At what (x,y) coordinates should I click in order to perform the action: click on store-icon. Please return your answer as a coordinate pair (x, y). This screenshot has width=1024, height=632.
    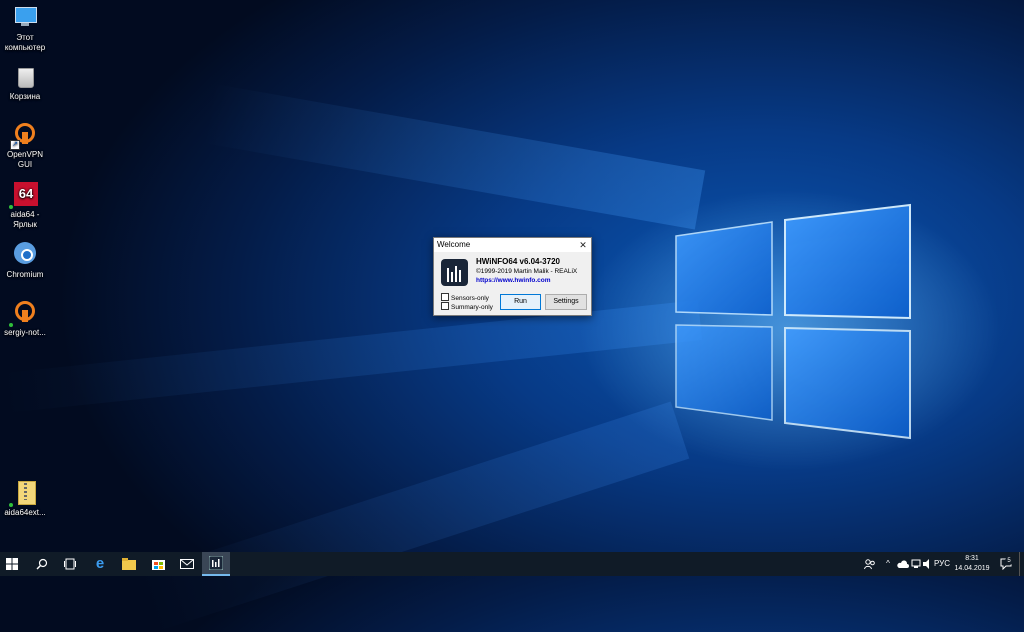
    Looking at the image, I should click on (158, 564).